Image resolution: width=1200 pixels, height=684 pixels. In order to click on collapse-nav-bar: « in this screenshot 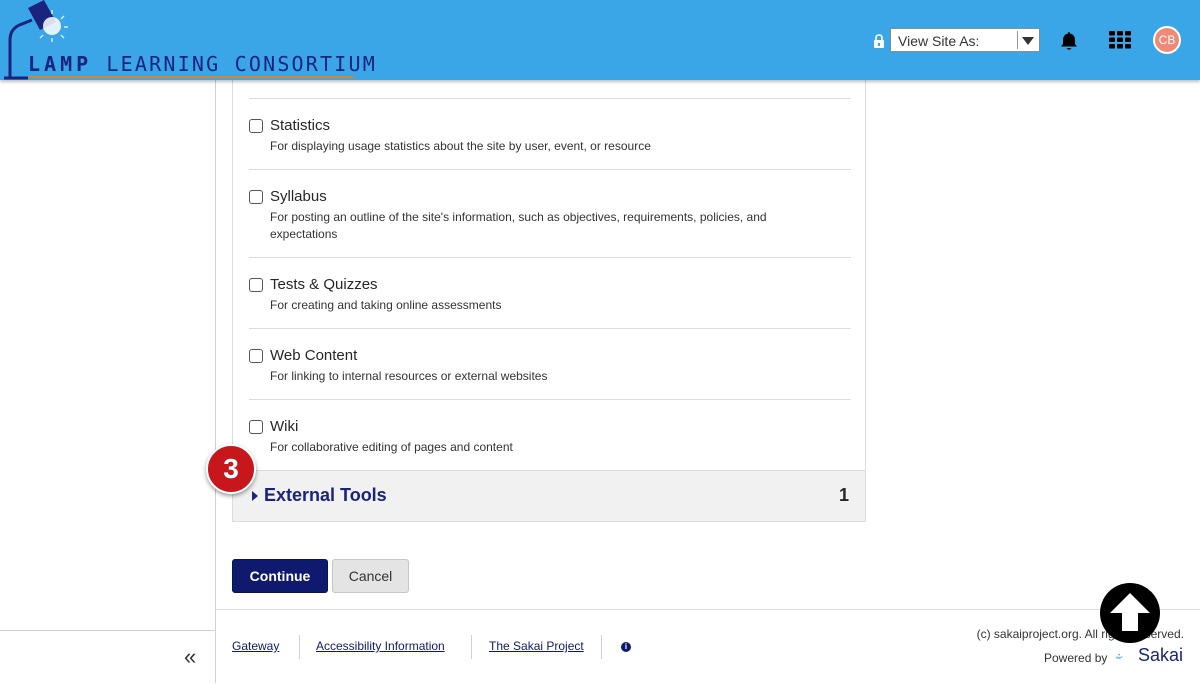, I will do `click(107, 657)`.